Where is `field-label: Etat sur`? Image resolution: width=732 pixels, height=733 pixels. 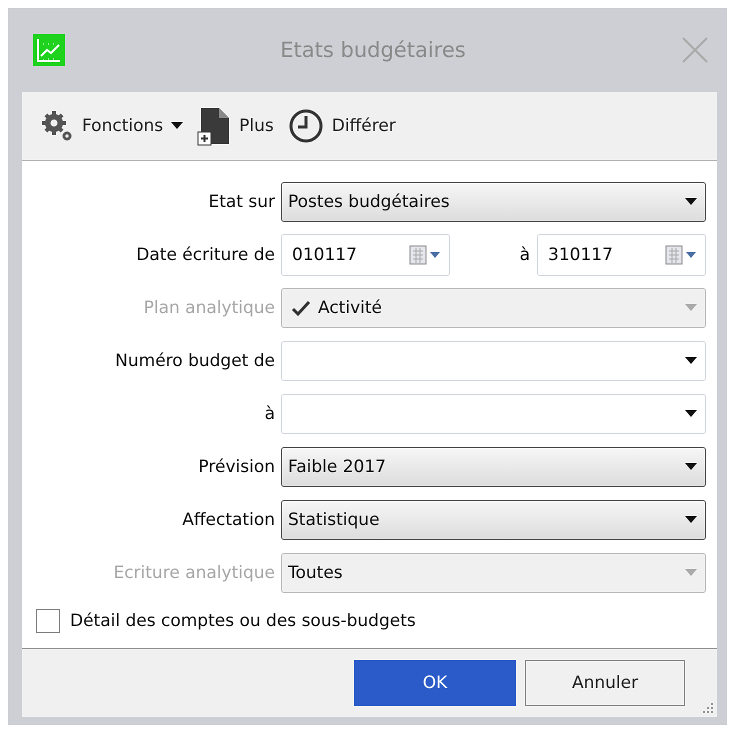 field-label: Etat sur is located at coordinates (241, 202).